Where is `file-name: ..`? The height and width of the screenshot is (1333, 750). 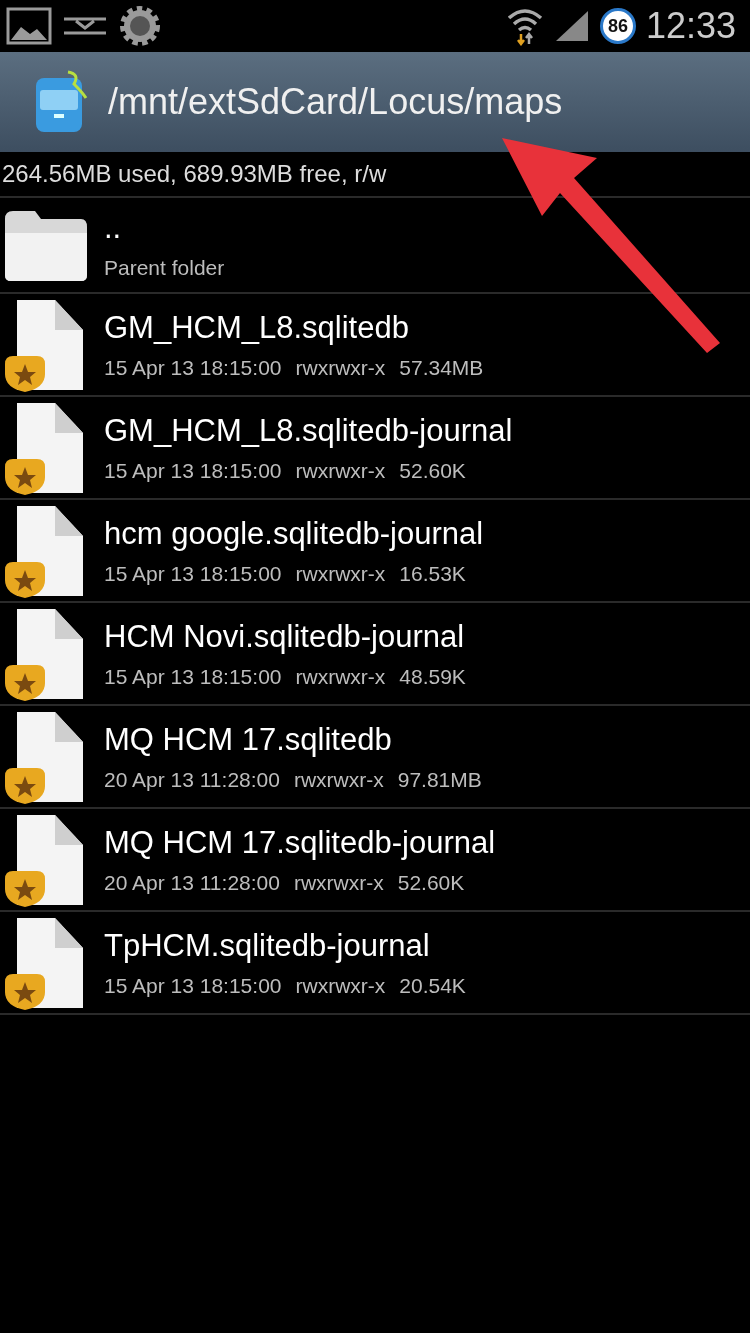 file-name: .. is located at coordinates (113, 228).